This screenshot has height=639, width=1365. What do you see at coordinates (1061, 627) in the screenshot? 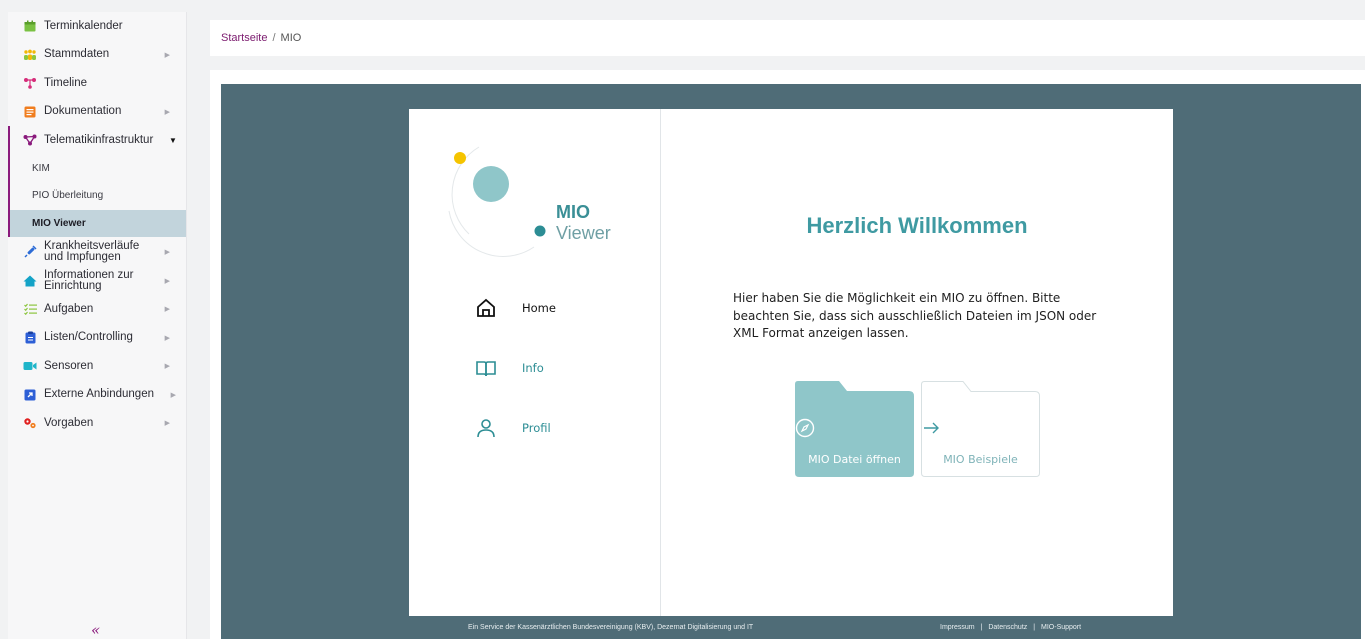
I see `mio-support-link: MIO-Support` at bounding box center [1061, 627].